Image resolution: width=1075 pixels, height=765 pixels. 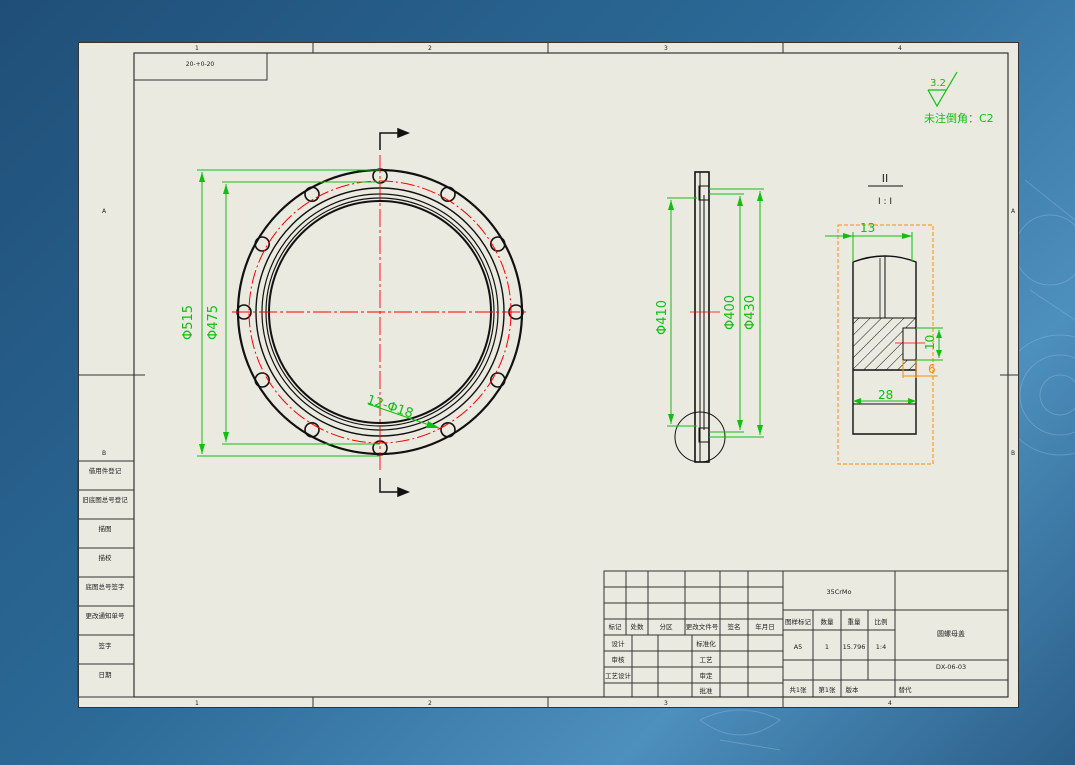 I want to click on left-table-cell: 借用件登记, so click(x=105, y=470).